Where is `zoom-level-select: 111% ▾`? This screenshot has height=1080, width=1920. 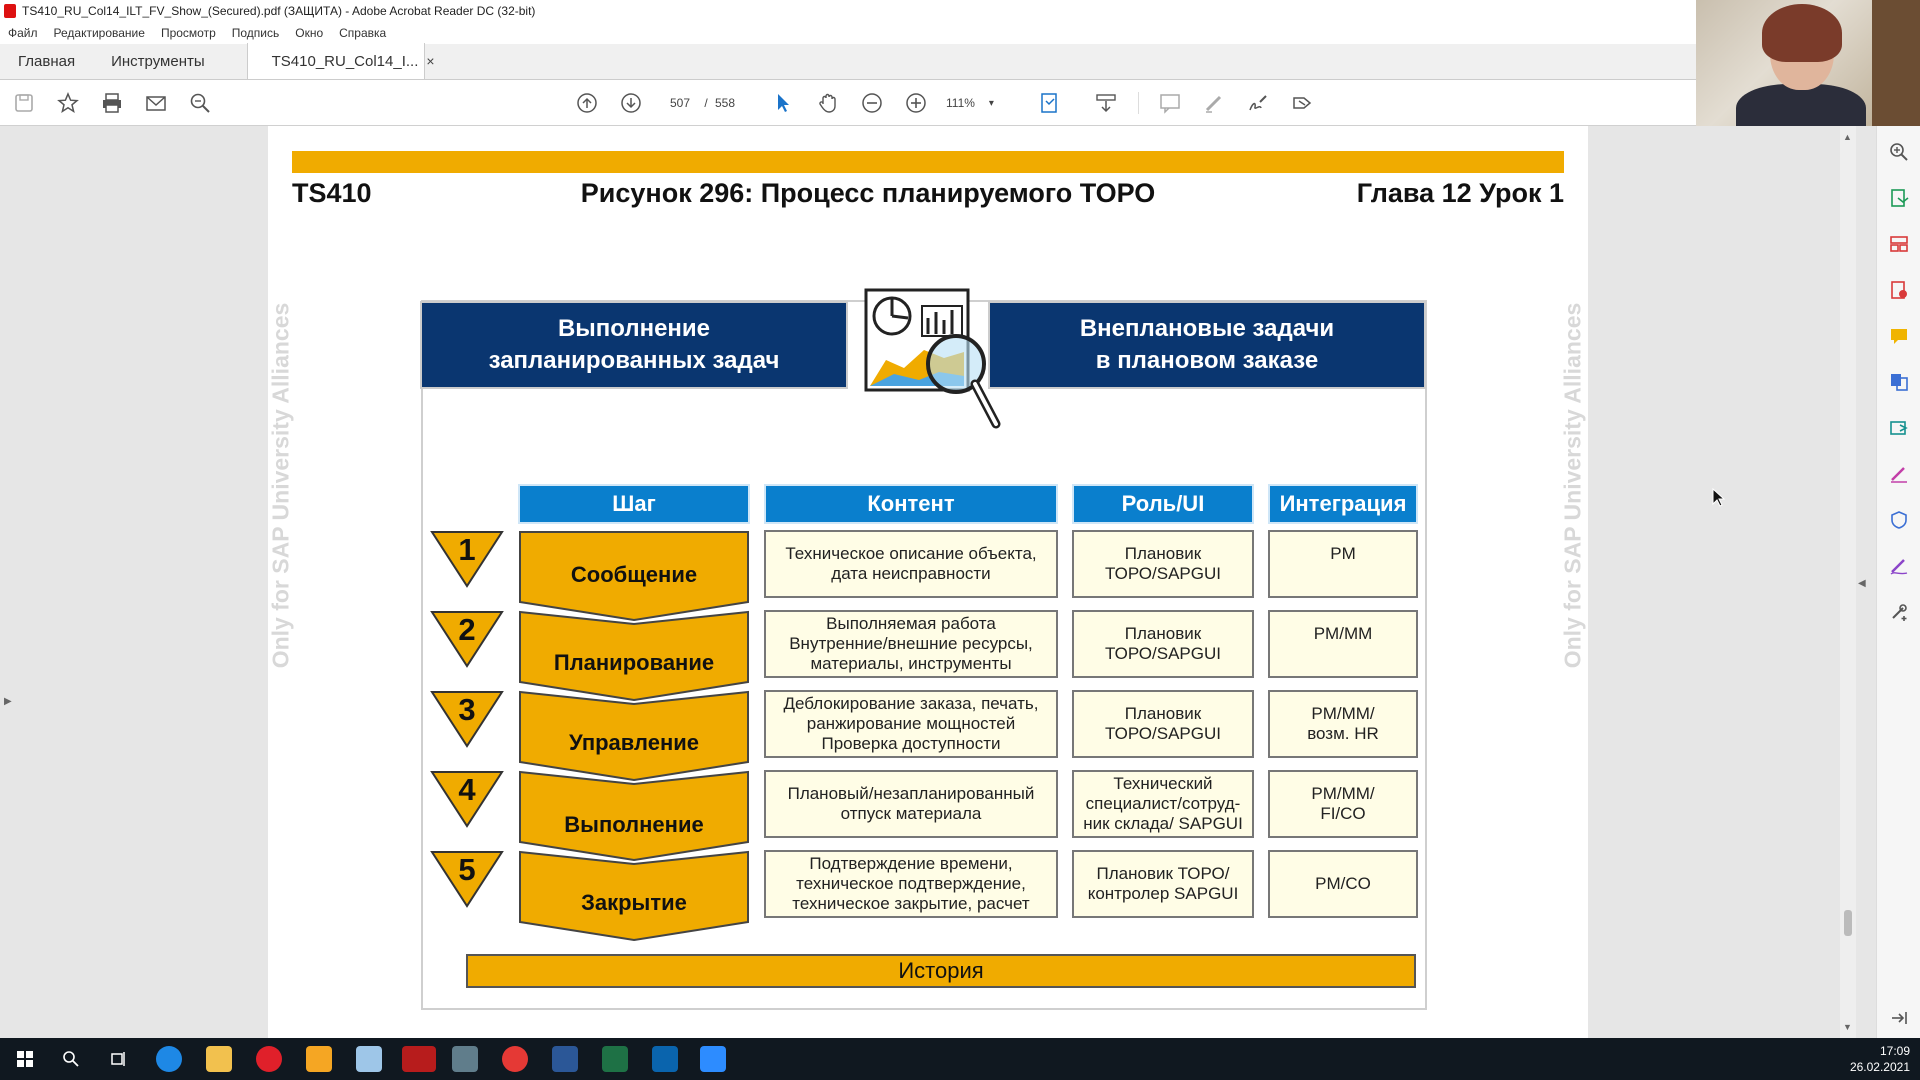 zoom-level-select: 111% ▾ is located at coordinates (981, 103).